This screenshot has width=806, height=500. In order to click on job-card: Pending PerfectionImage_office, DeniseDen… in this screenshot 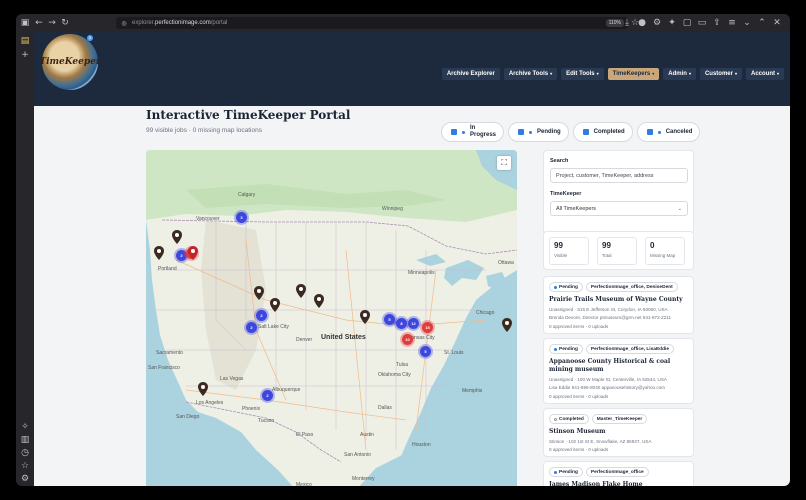, I will do `click(618, 305)`.